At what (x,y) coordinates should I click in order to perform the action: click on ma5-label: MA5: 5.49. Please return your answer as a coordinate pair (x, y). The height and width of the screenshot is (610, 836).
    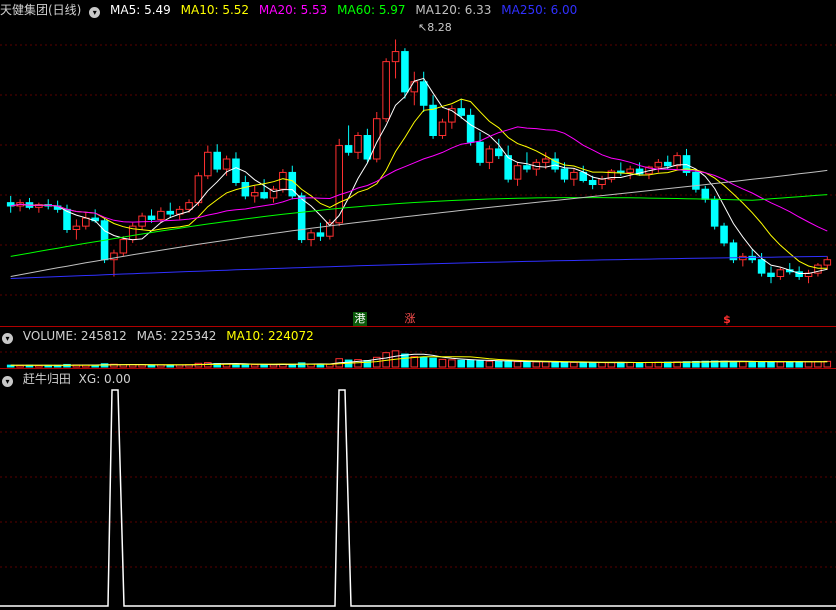
    Looking at the image, I should click on (140, 10).